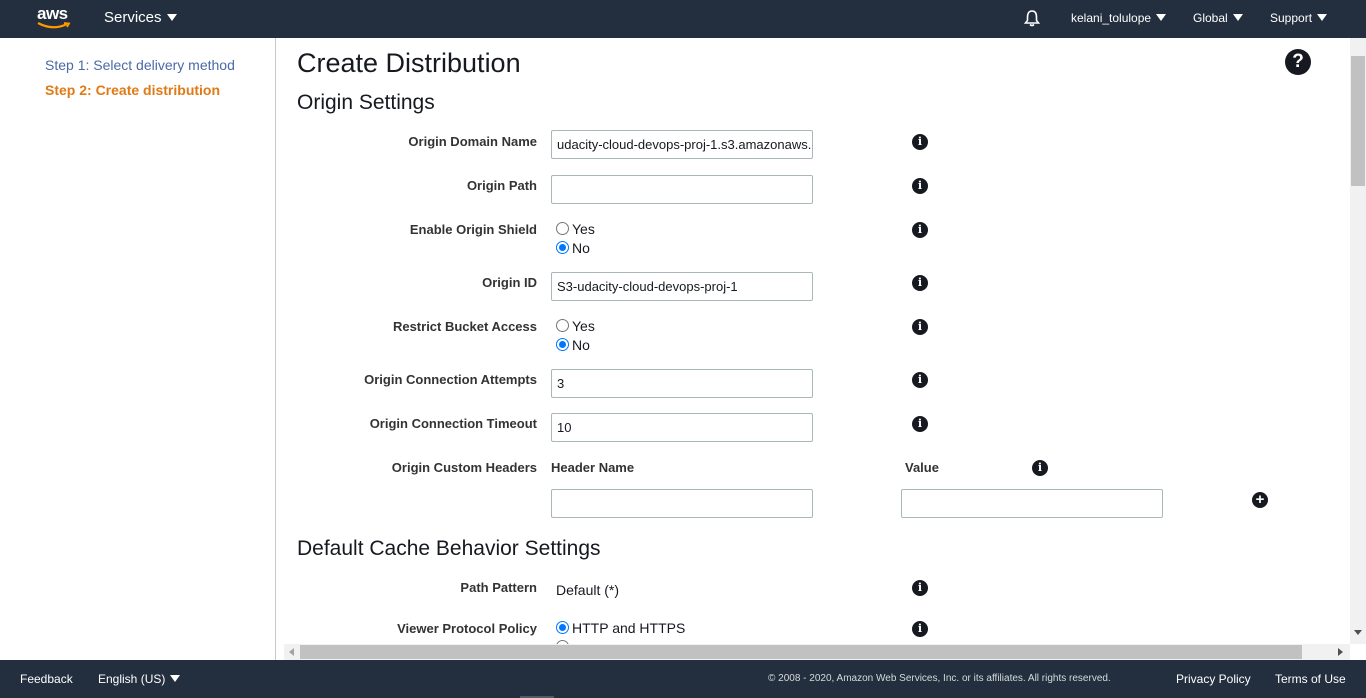 Image resolution: width=1366 pixels, height=698 pixels. What do you see at coordinates (140, 65) in the screenshot?
I see `step-1-link: Step 1: Select delivery method` at bounding box center [140, 65].